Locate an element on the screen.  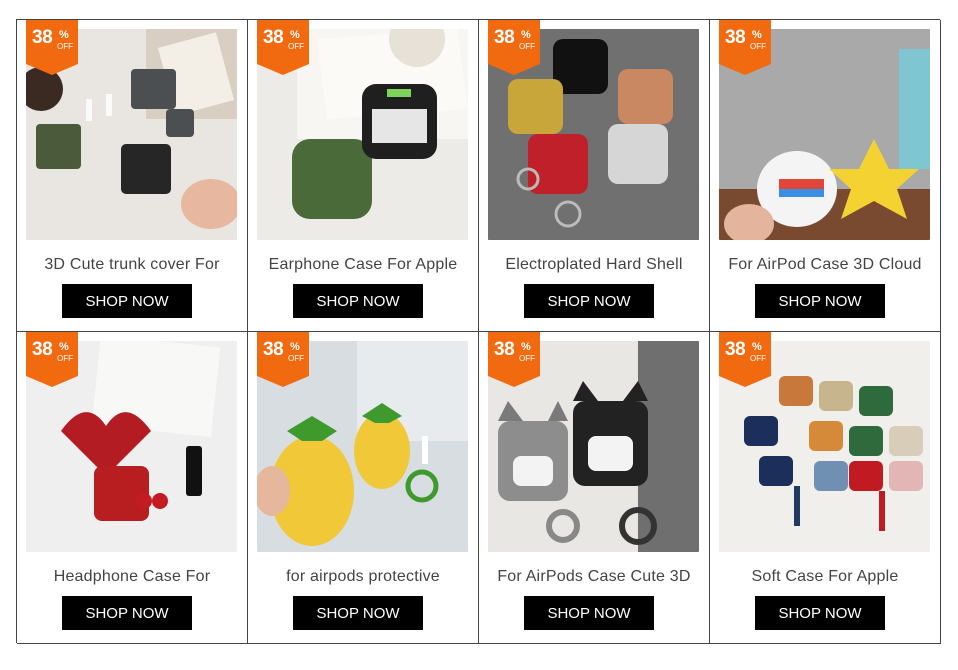
product-card: 38 % OFF Soft Case For Apple SHOP NOW is located at coordinates (825, 488).